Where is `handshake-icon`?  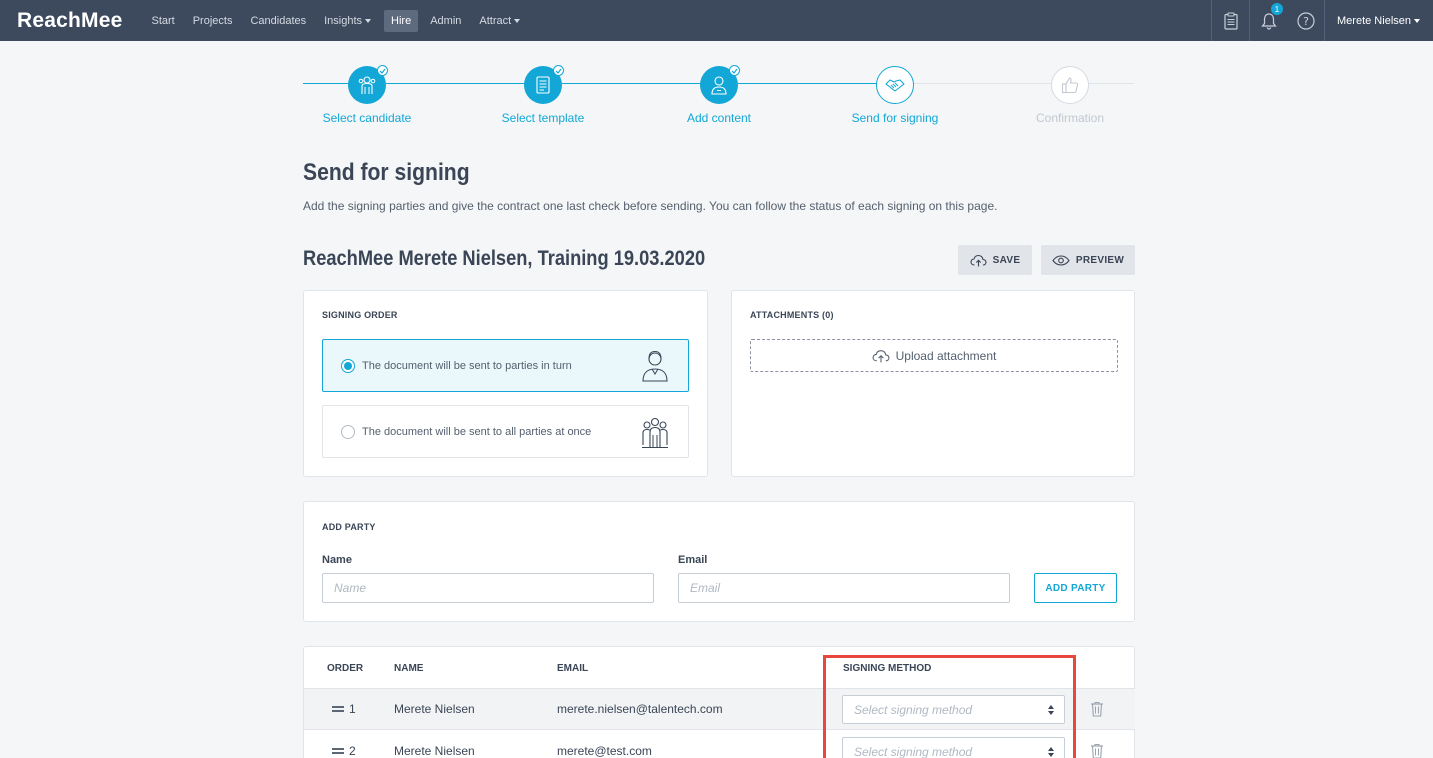
handshake-icon is located at coordinates (895, 85).